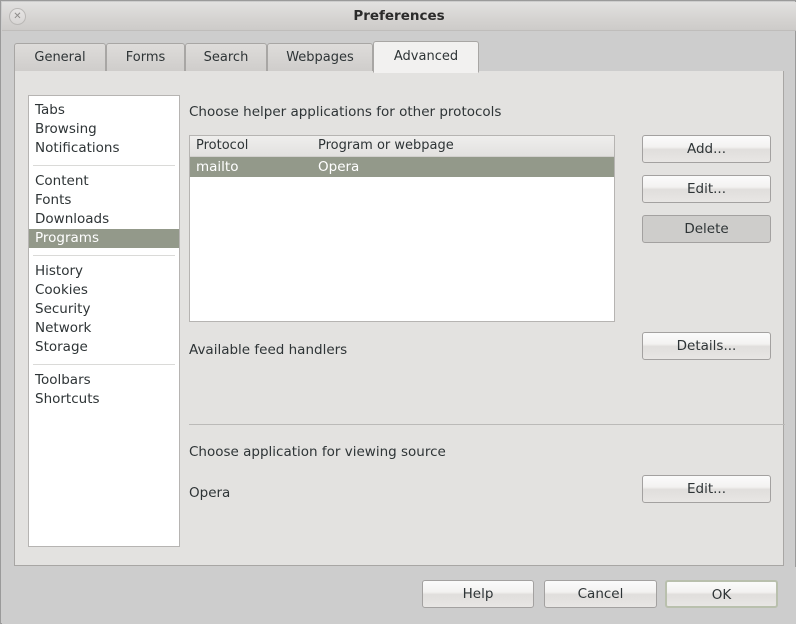 The width and height of the screenshot is (796, 624). What do you see at coordinates (402, 167) in the screenshot?
I see `table-row: mailto Opera` at bounding box center [402, 167].